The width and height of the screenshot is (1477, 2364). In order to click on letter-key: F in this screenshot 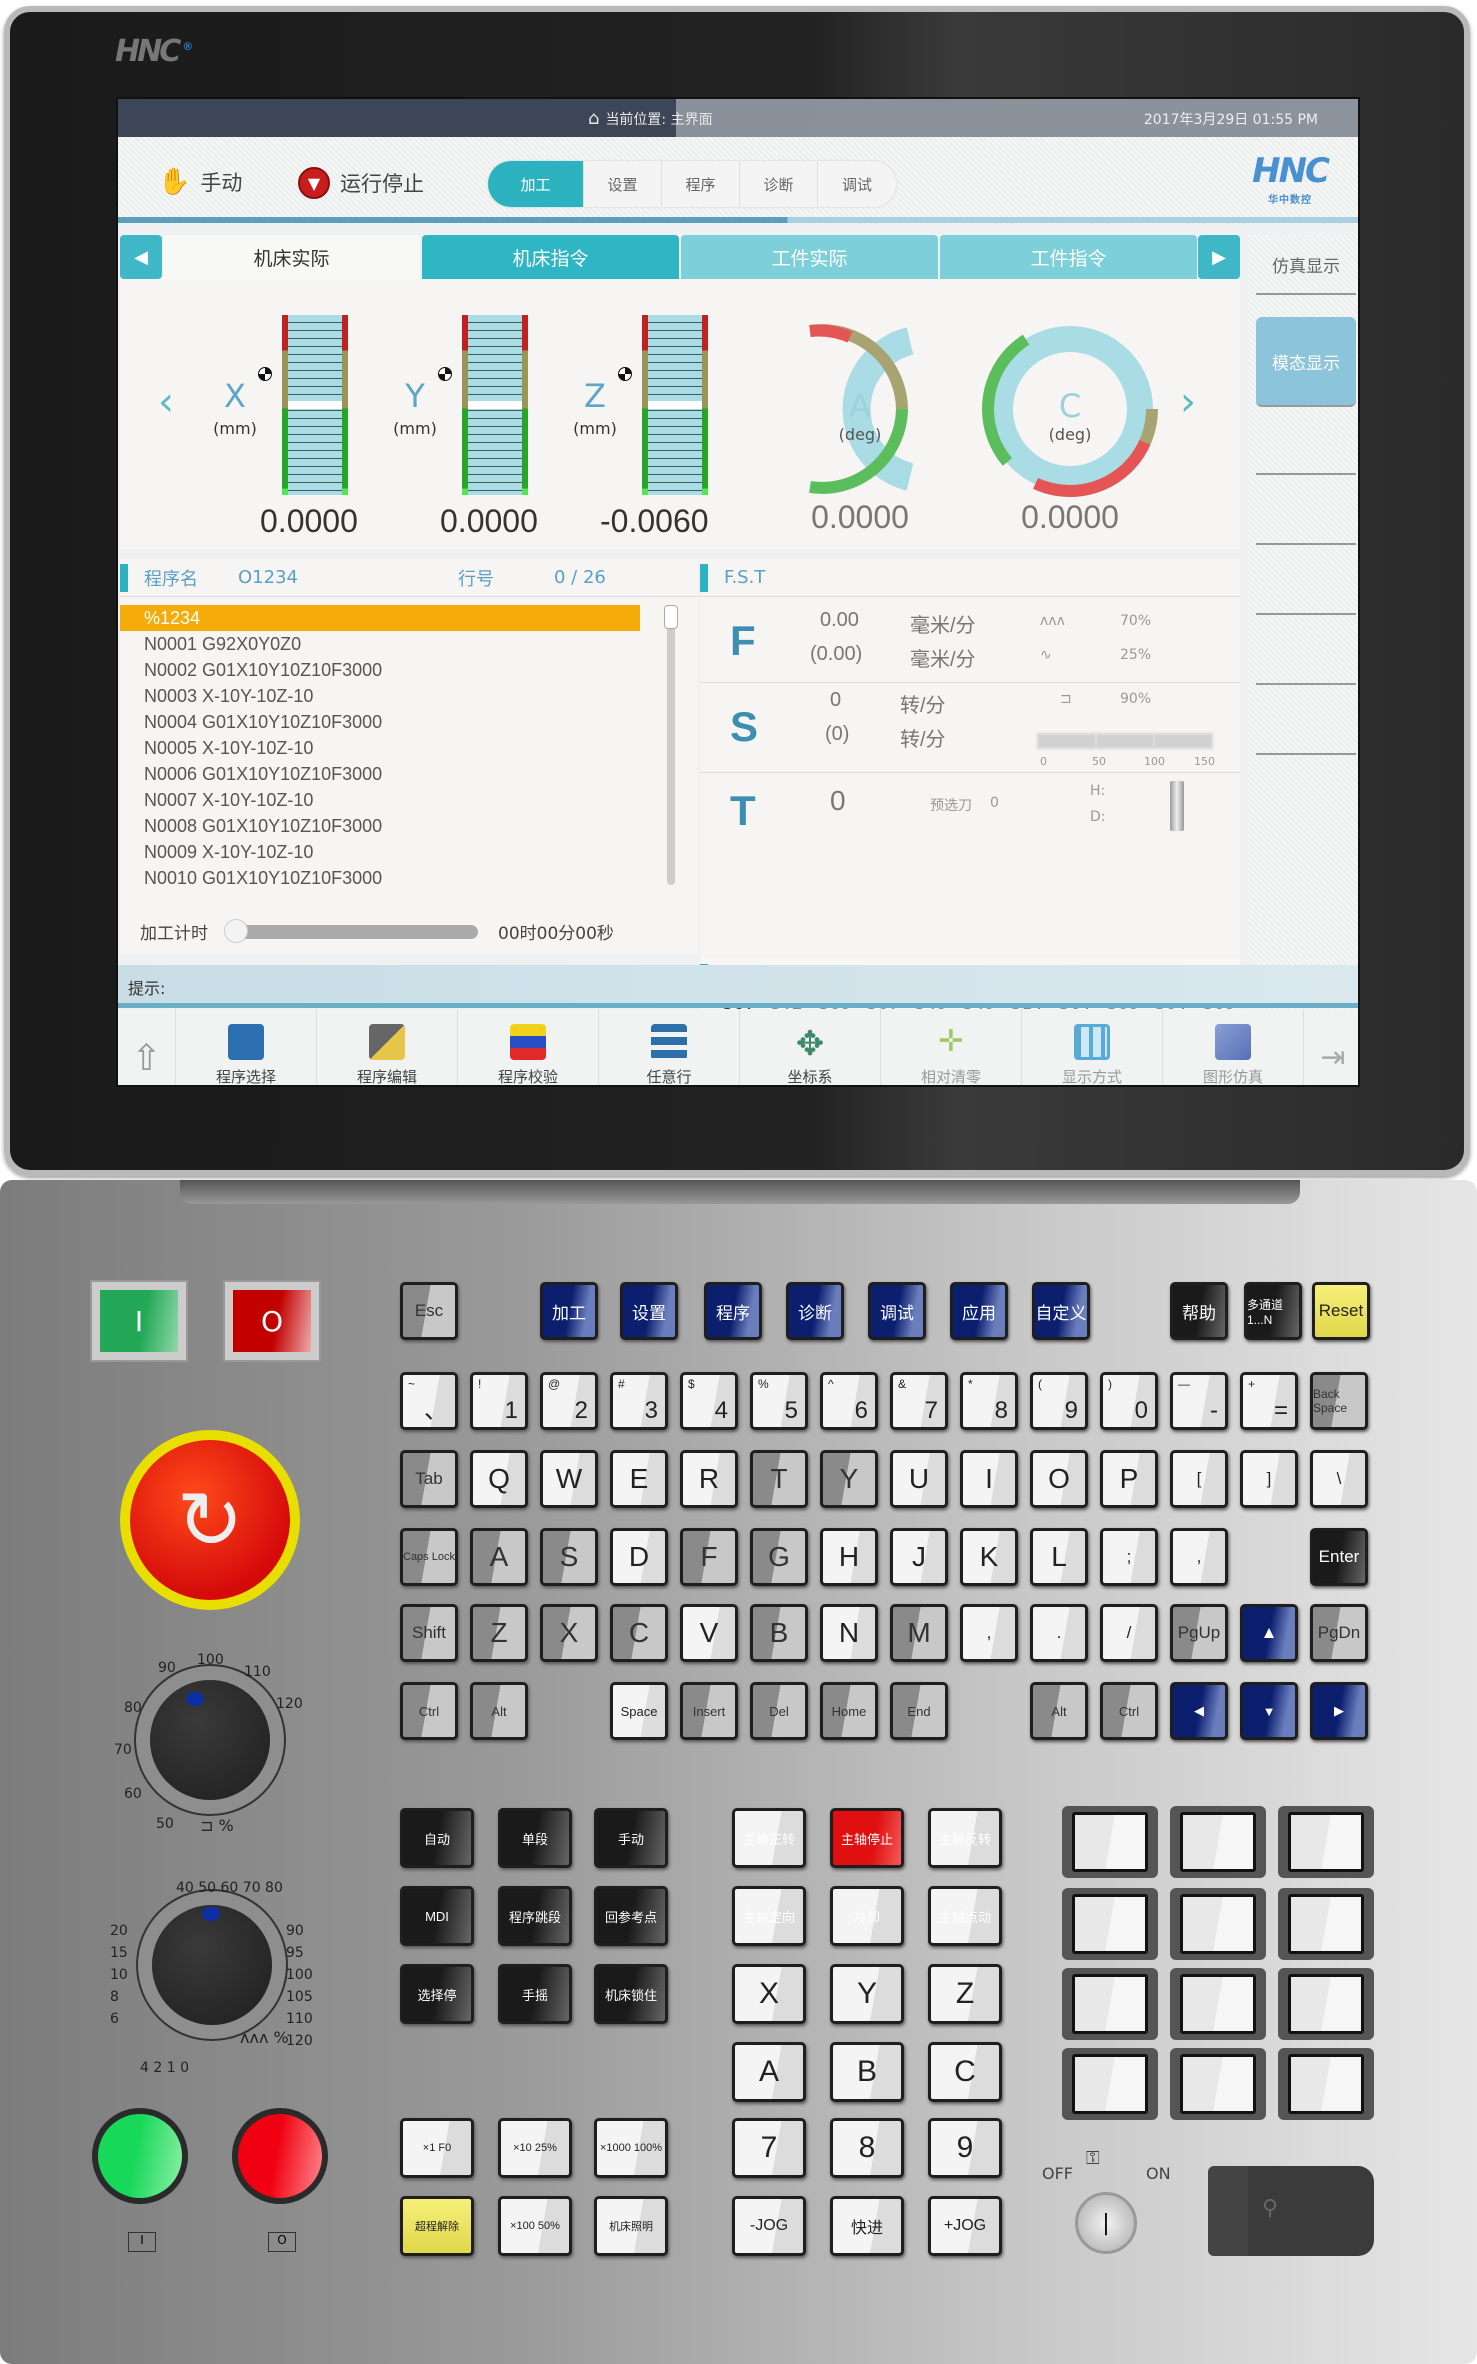, I will do `click(709, 1557)`.